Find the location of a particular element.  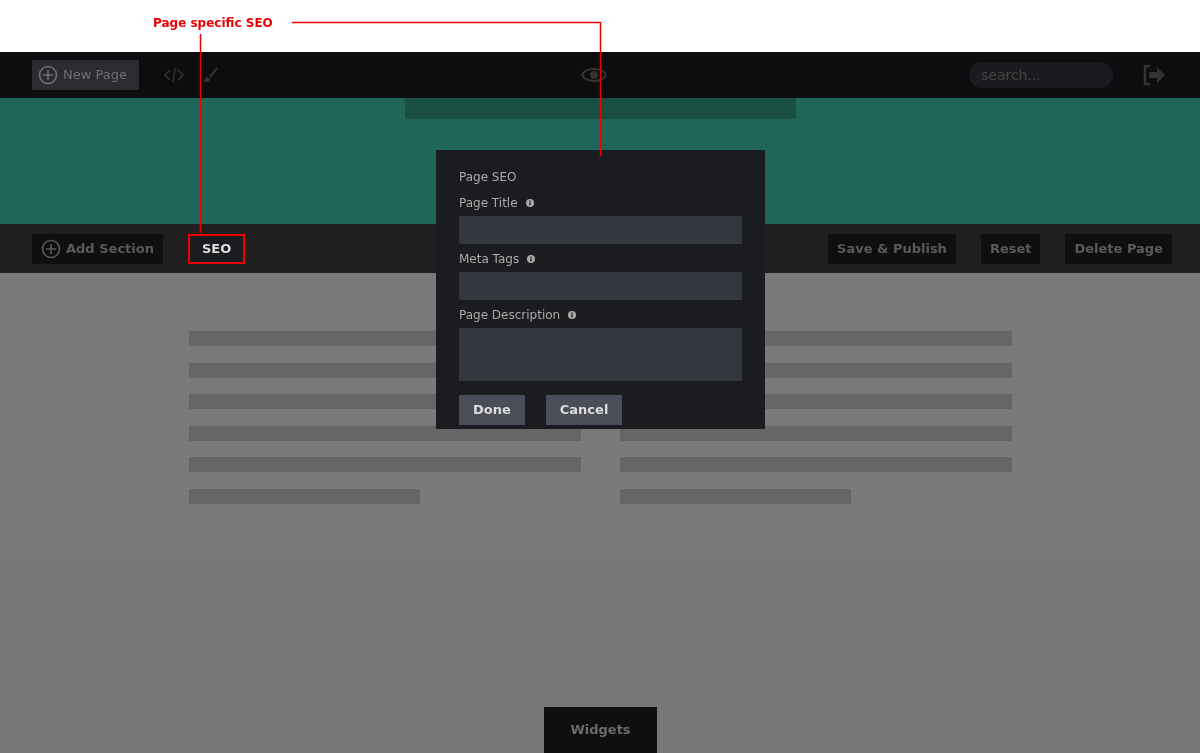

new-page-button: New Page is located at coordinates (85, 75).